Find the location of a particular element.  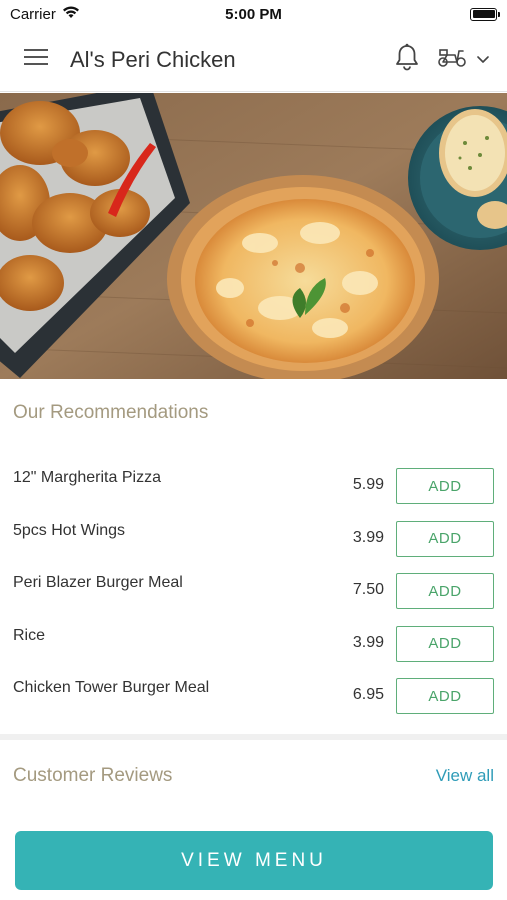

bell-icon is located at coordinates (407, 59).